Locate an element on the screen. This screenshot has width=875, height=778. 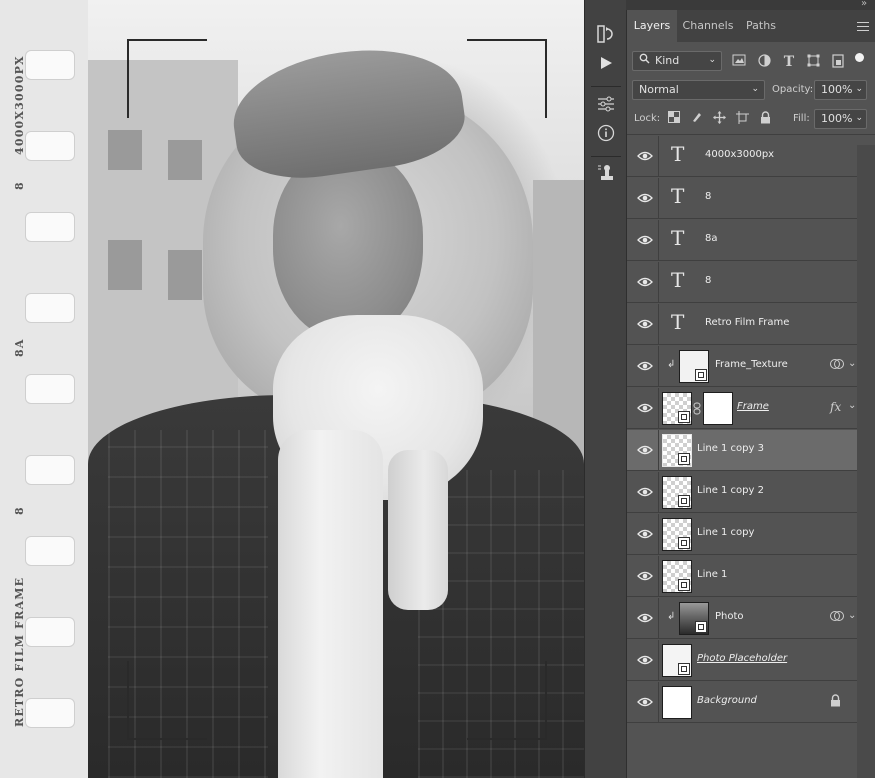
layer-row: Frame fx ⌄ is located at coordinates (742, 408).